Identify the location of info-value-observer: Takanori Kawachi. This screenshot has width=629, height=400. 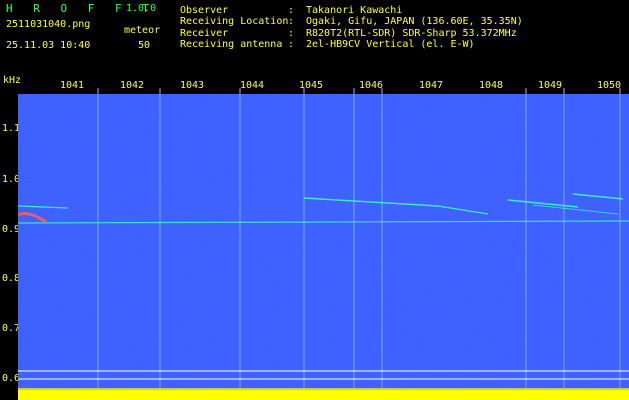
(354, 10).